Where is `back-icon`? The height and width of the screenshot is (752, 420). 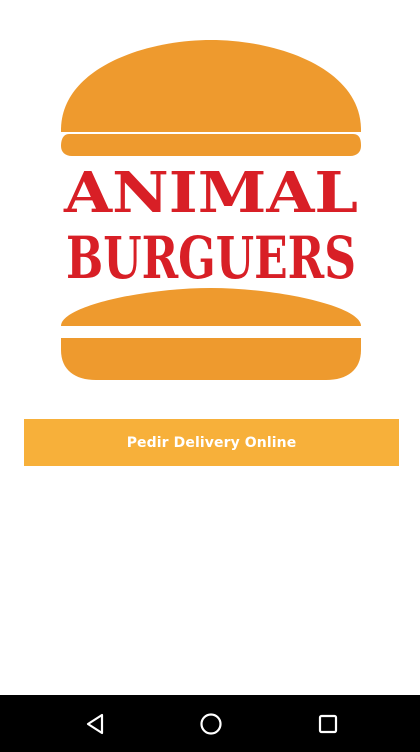
back-icon is located at coordinates (95, 723).